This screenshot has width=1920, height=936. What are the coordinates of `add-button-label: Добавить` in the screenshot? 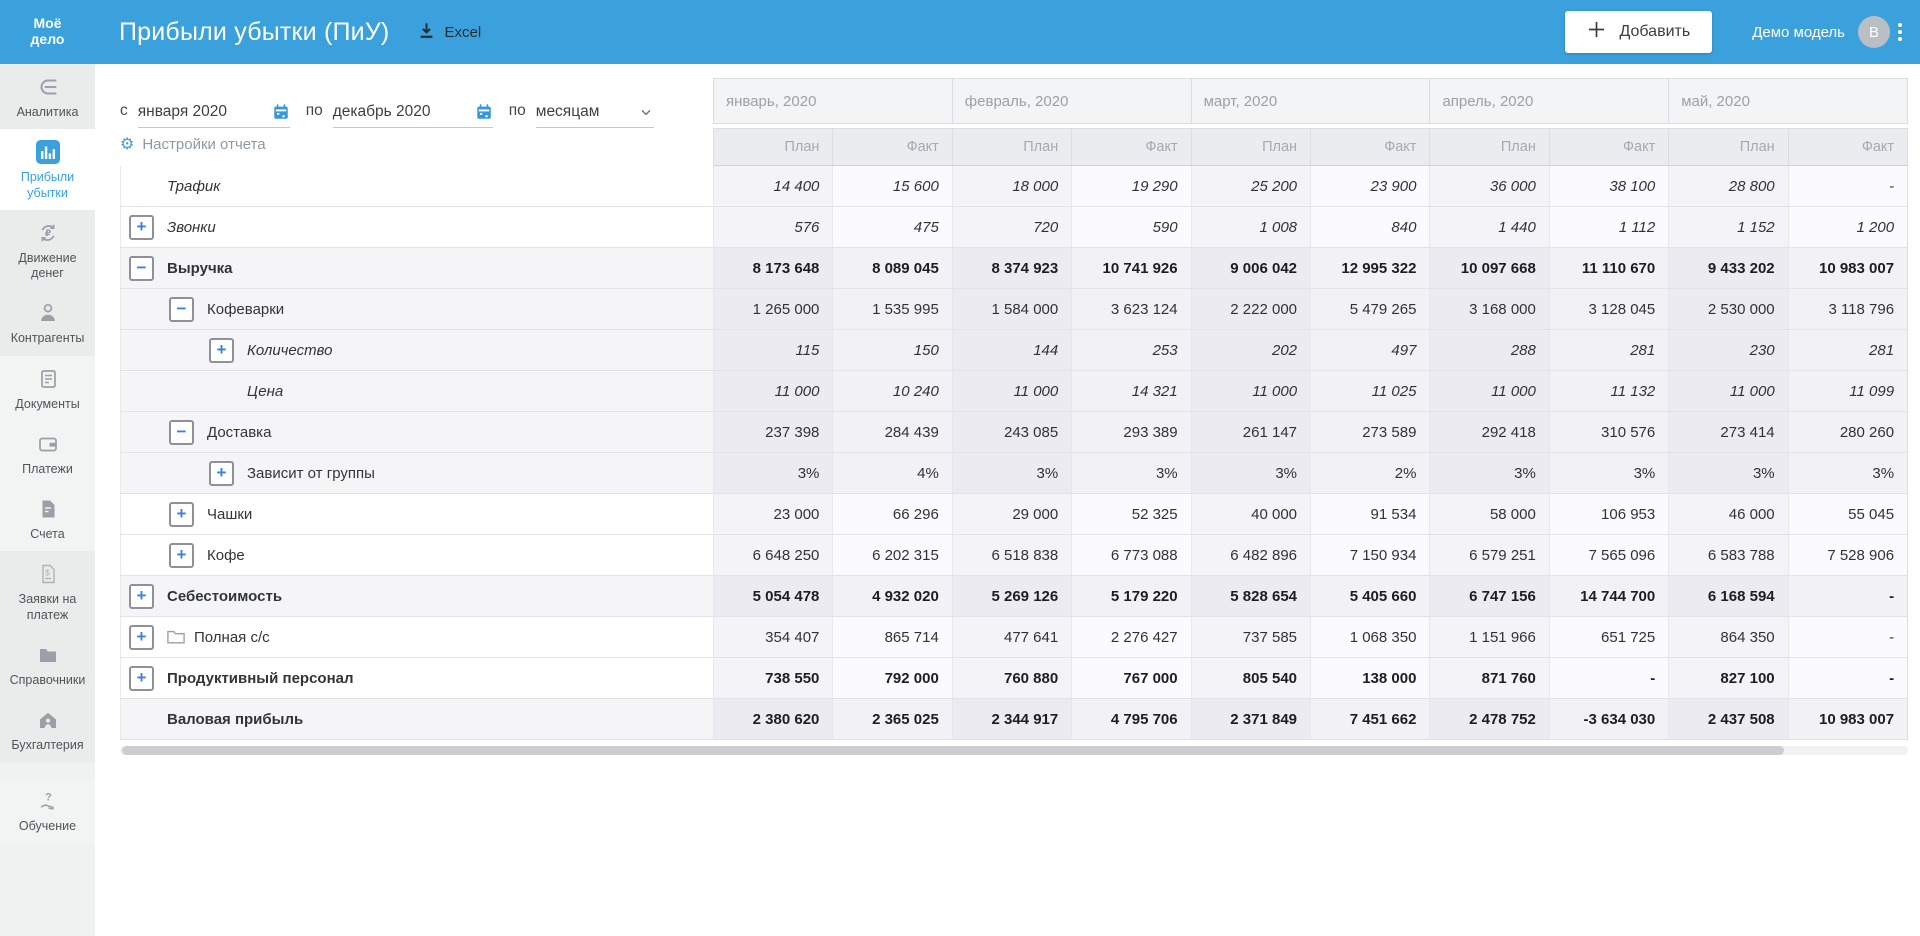 It's located at (1655, 31).